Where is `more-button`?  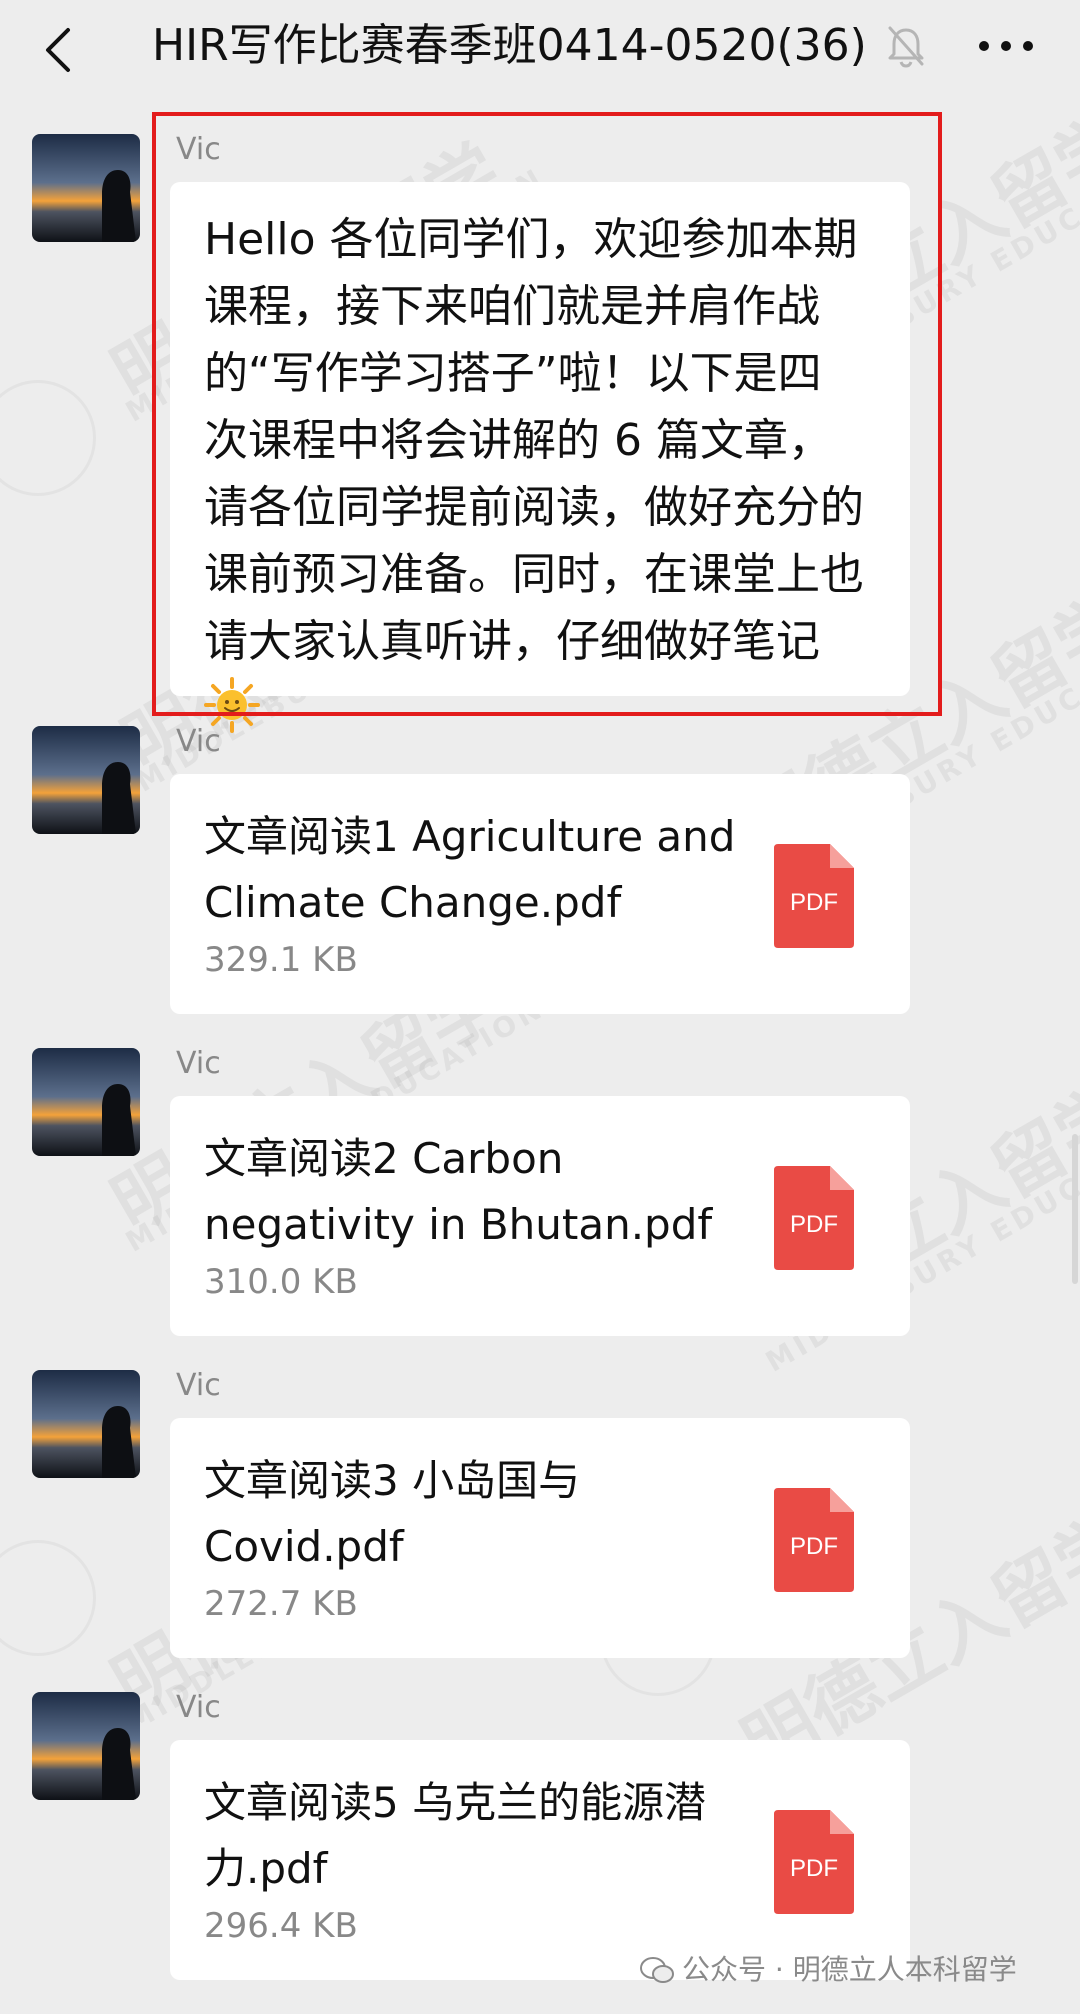
more-button is located at coordinates (1006, 46).